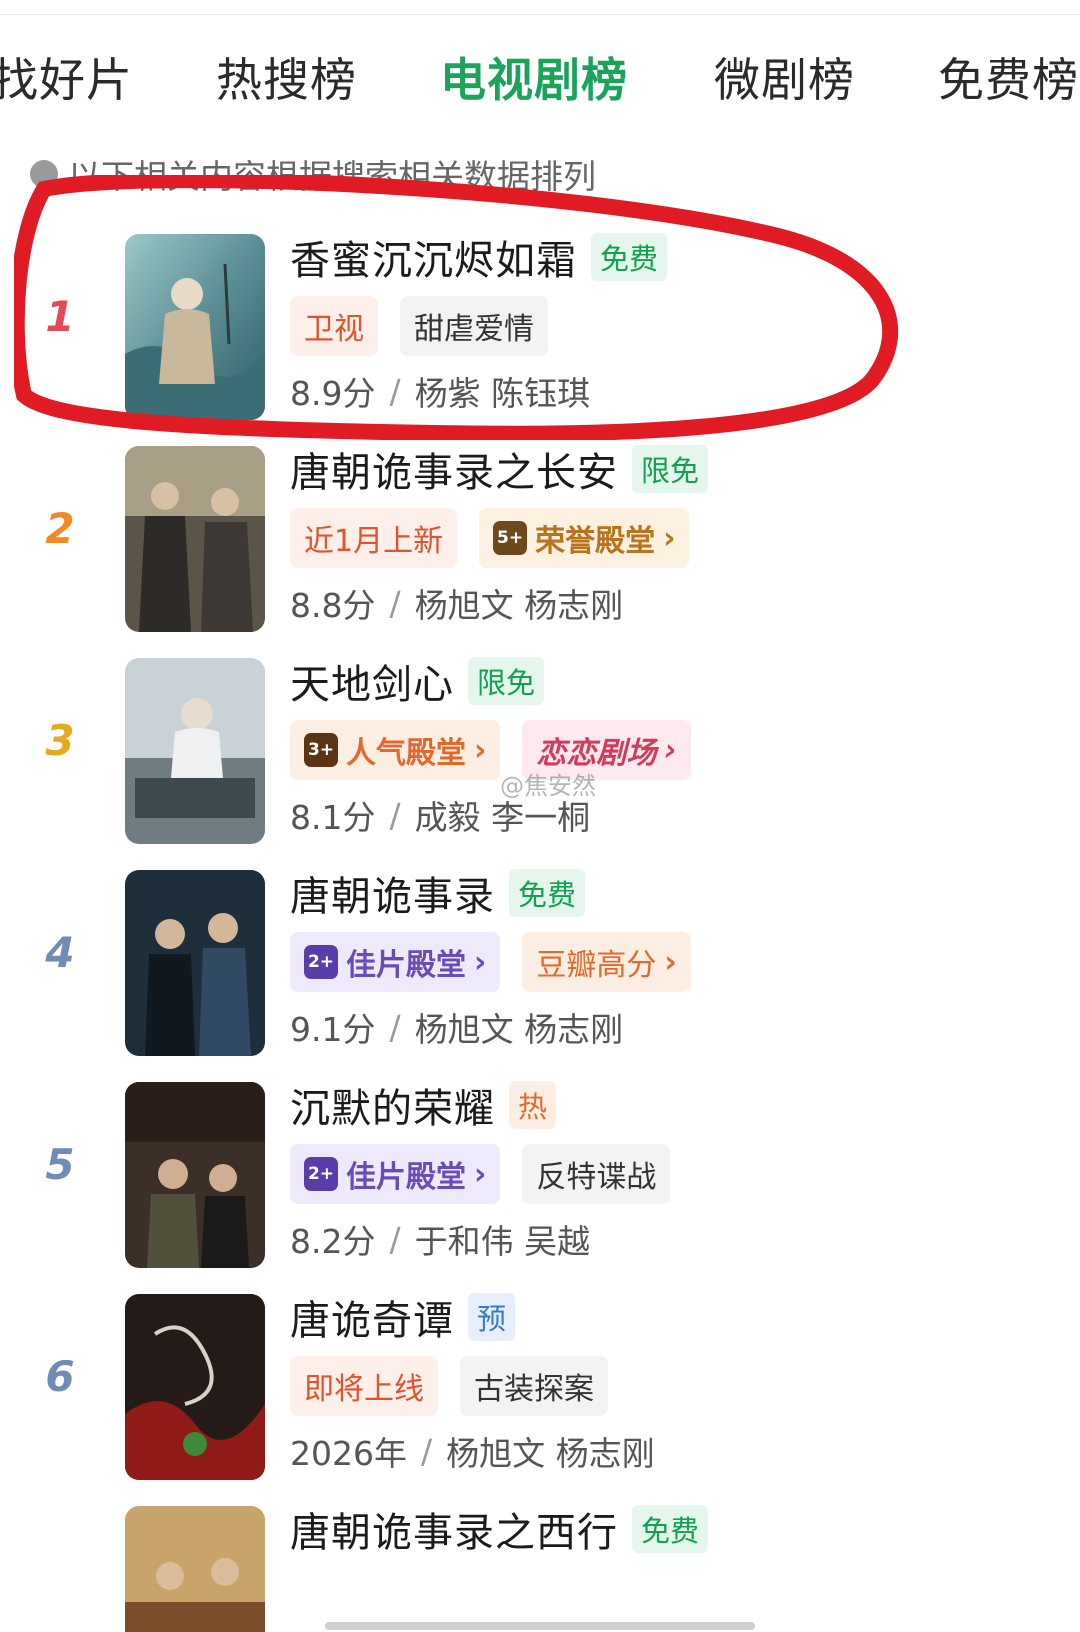 Image resolution: width=1080 pixels, height=1632 pixels. Describe the element at coordinates (332, 176) in the screenshot. I see `notice-text: 以下相关内容根据搜索相关数据排列` at that location.